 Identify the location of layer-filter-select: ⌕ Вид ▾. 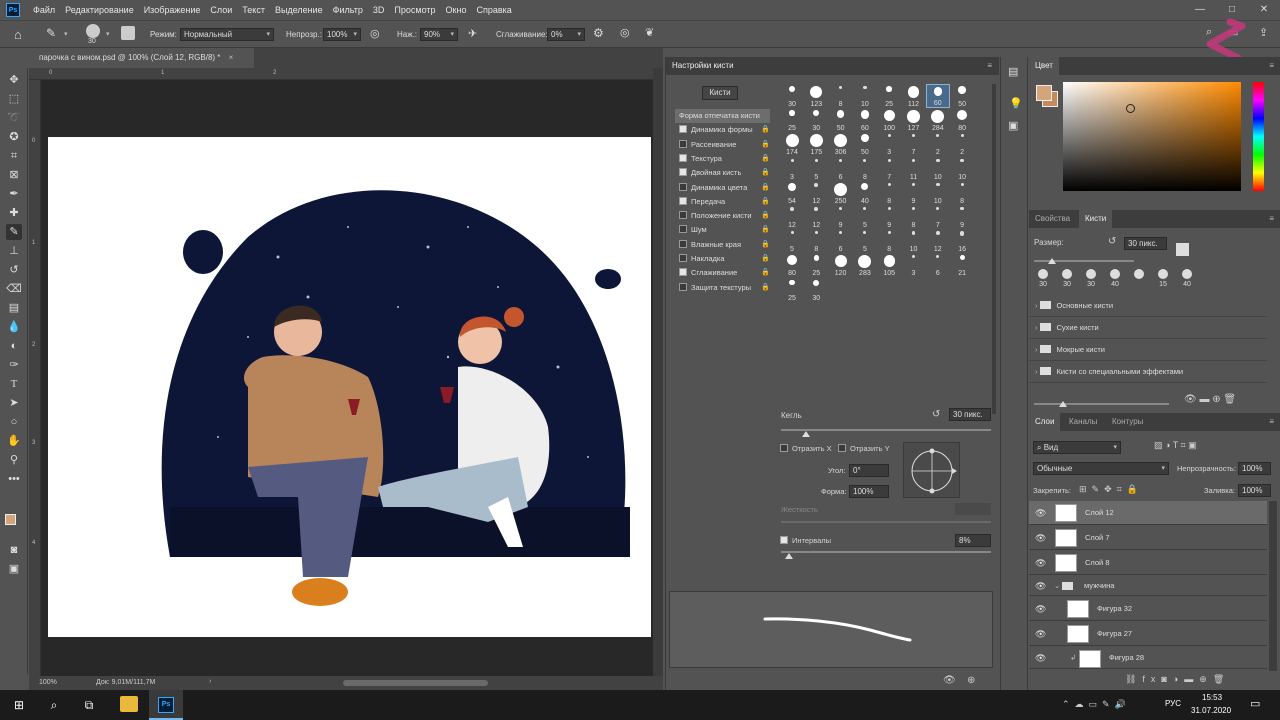
(1077, 447).